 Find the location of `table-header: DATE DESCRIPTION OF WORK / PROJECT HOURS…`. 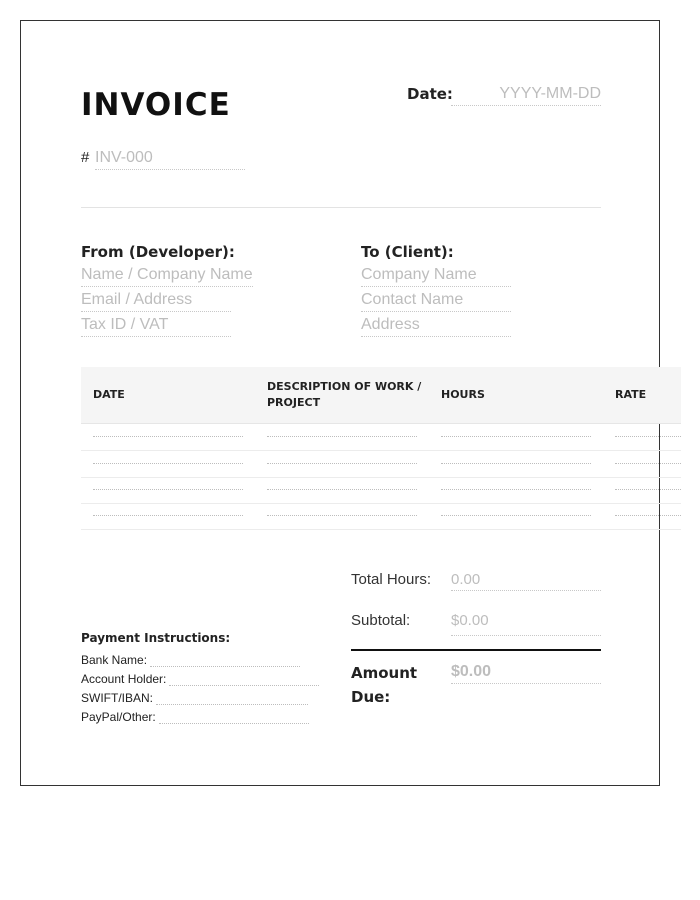

table-header: DATE DESCRIPTION OF WORK / PROJECT HOURS… is located at coordinates (381, 395).